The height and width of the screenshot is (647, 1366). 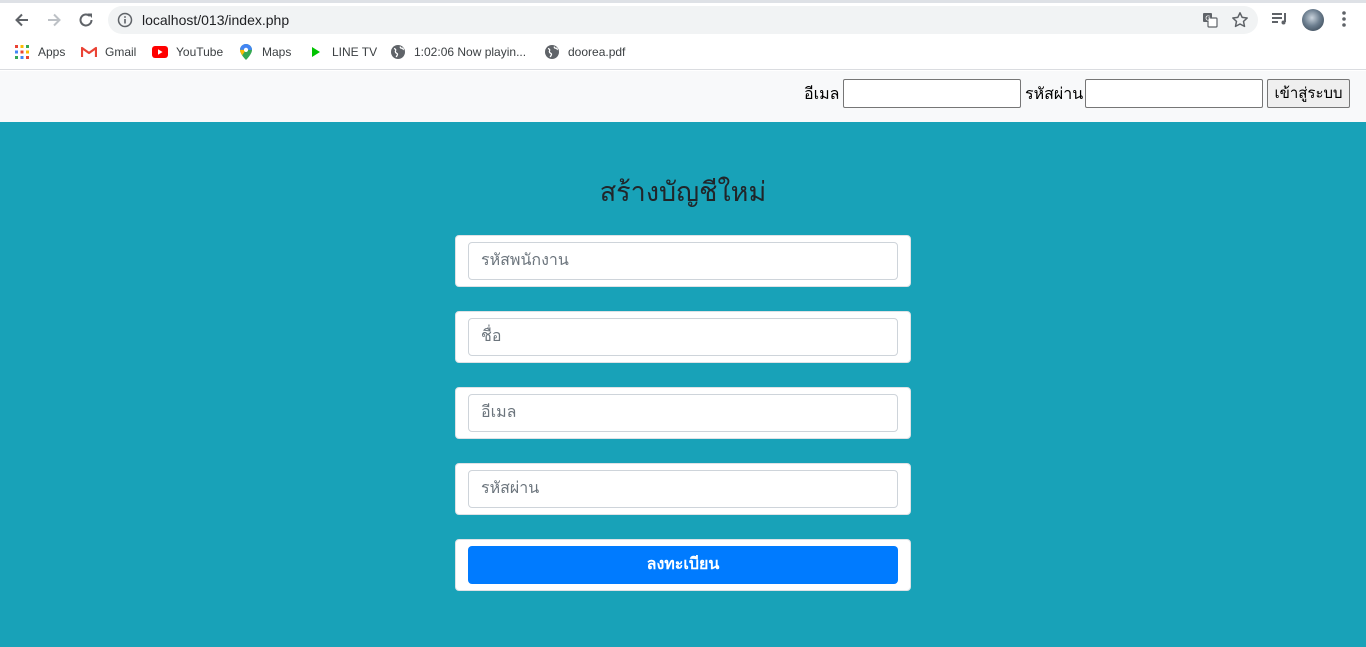 I want to click on email-label: อีเมล, so click(x=822, y=94).